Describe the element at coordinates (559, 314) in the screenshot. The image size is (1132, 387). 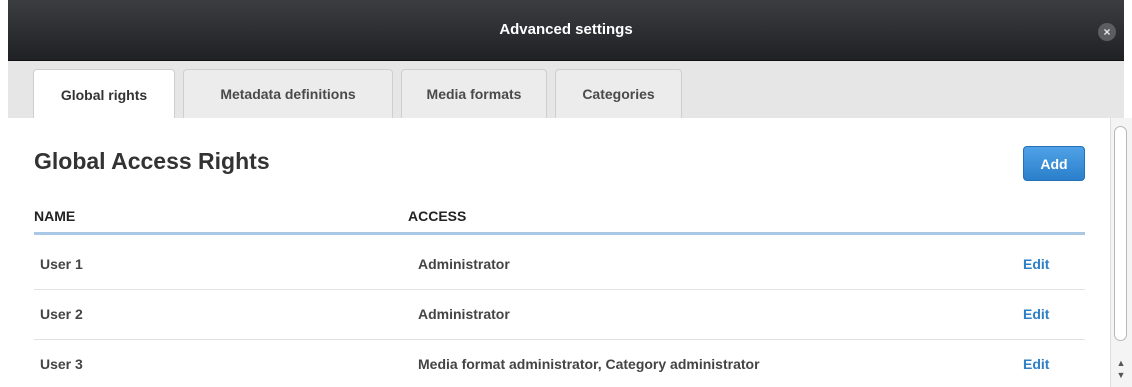
I see `table-row: User 2 Administrator Edit` at that location.